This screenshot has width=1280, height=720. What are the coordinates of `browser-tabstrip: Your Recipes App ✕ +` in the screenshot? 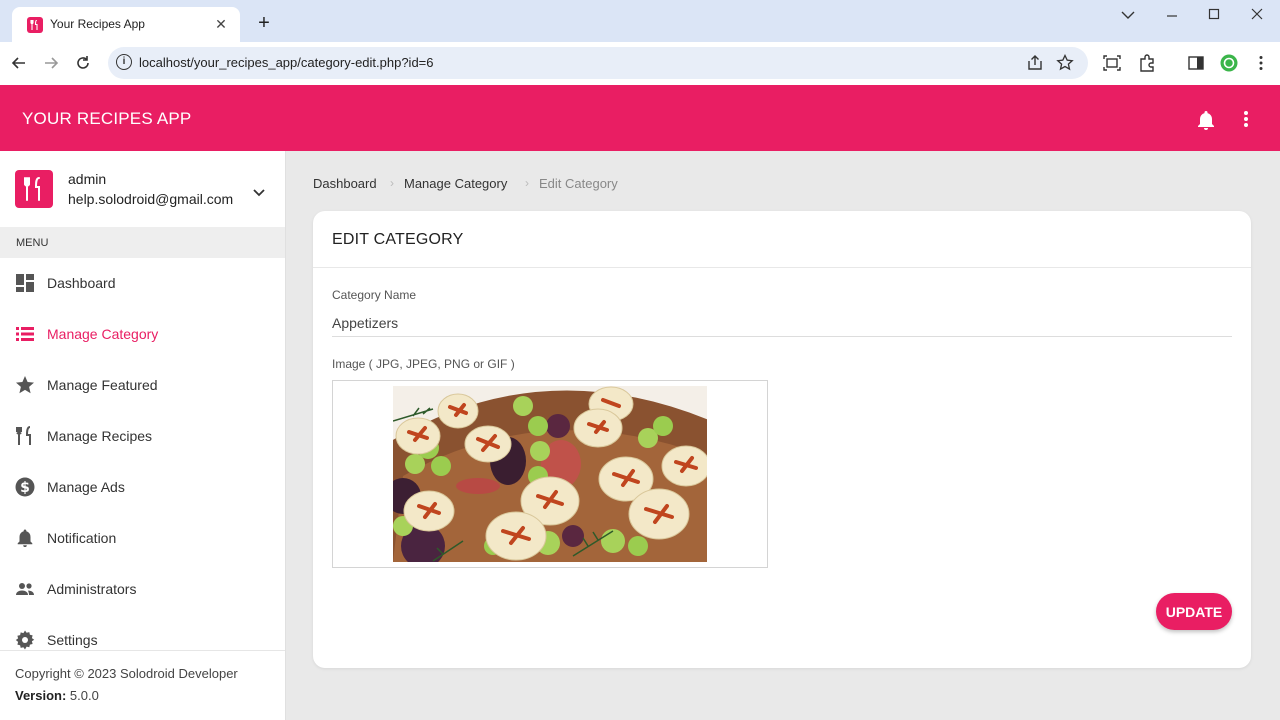 It's located at (640, 21).